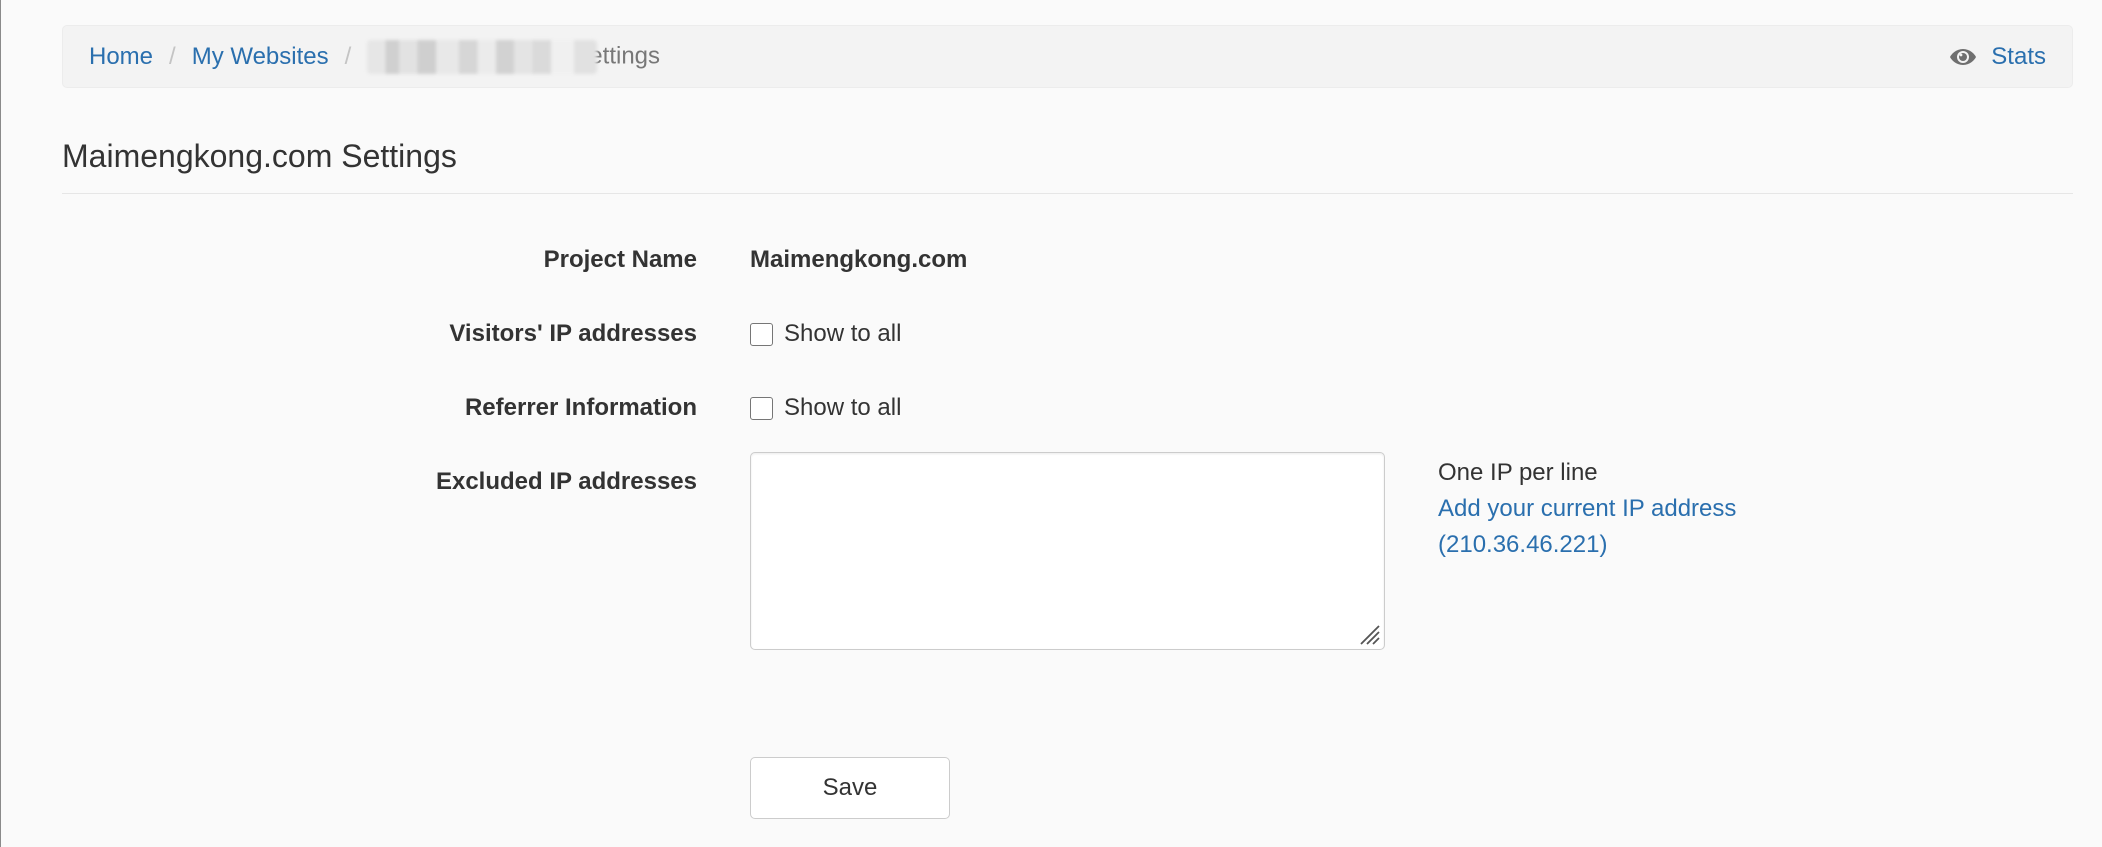  Describe the element at coordinates (121, 57) in the screenshot. I see `breadcrumb-home-link: Home` at that location.